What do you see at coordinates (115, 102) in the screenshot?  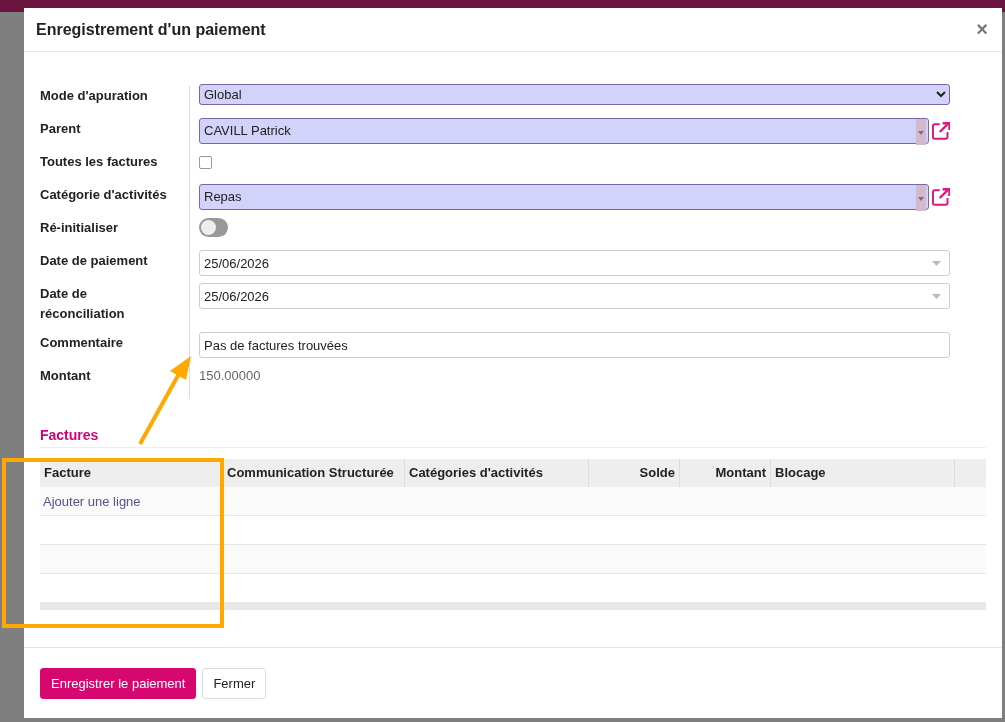 I see `field-label: Mode d'apuration` at bounding box center [115, 102].